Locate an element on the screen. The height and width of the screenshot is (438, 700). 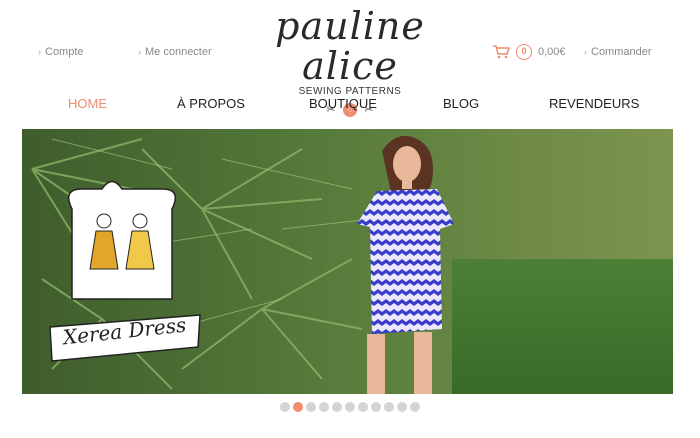
nav-item-about: À PROPOS is located at coordinates (211, 103).